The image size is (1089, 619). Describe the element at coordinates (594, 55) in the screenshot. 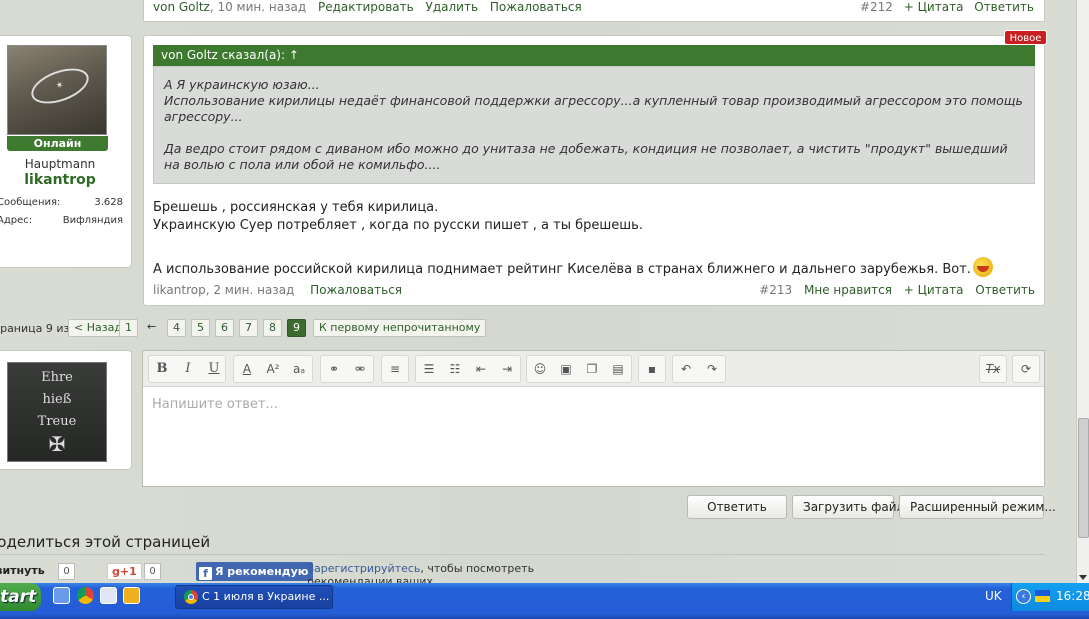

I see `quote-header: von Goltz сказал(а): ↑` at that location.